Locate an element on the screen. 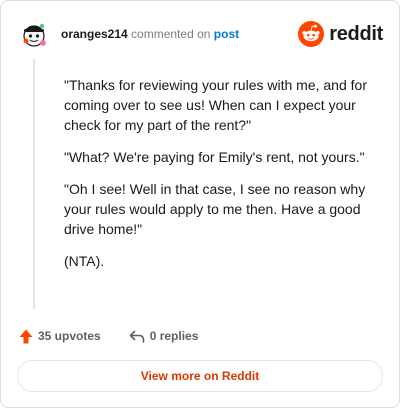 The width and height of the screenshot is (400, 408). upvotes-count: 35 upvotes is located at coordinates (69, 336).